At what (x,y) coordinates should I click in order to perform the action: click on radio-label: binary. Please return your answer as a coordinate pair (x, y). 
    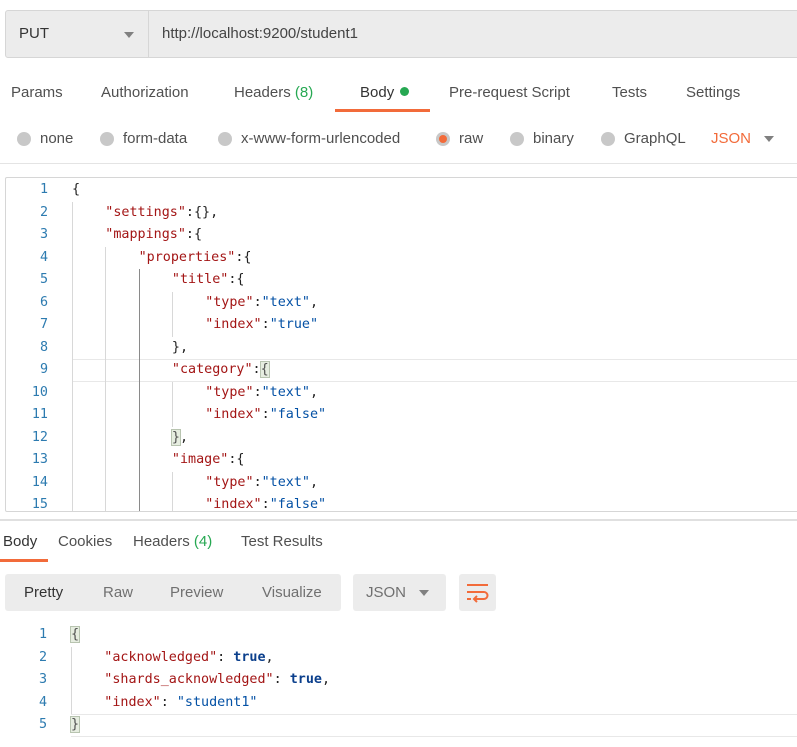
    Looking at the image, I should click on (553, 138).